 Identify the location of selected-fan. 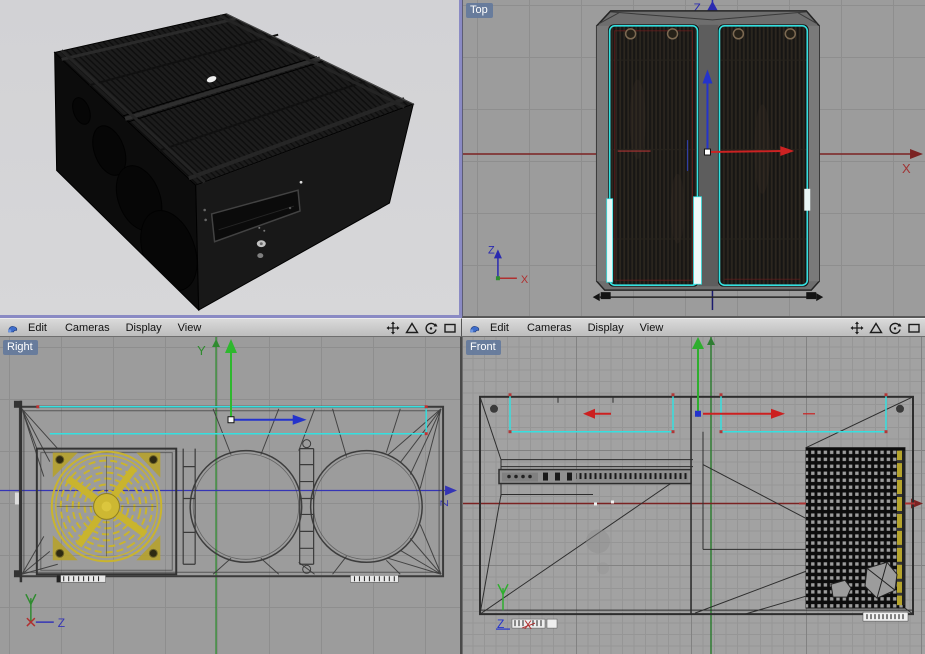
(107, 507).